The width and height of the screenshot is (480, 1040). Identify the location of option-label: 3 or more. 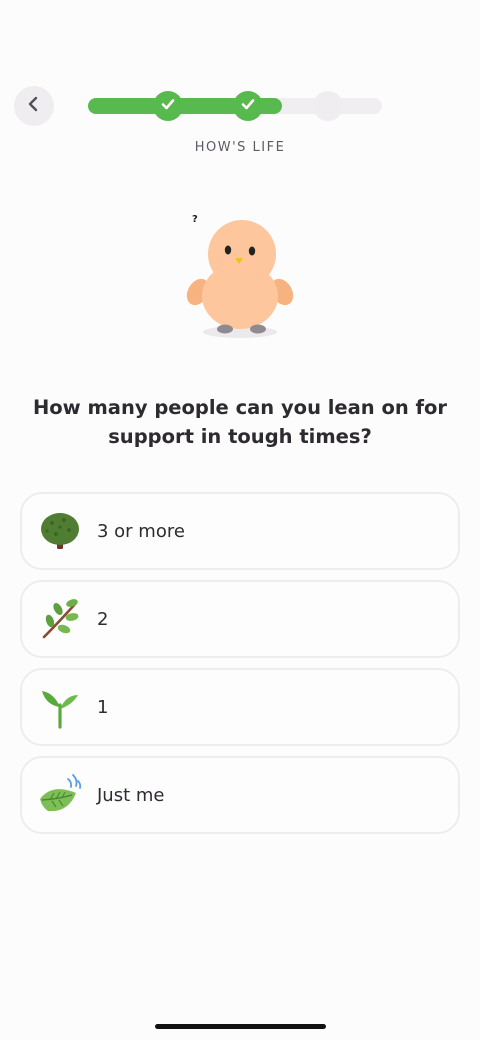
(141, 531).